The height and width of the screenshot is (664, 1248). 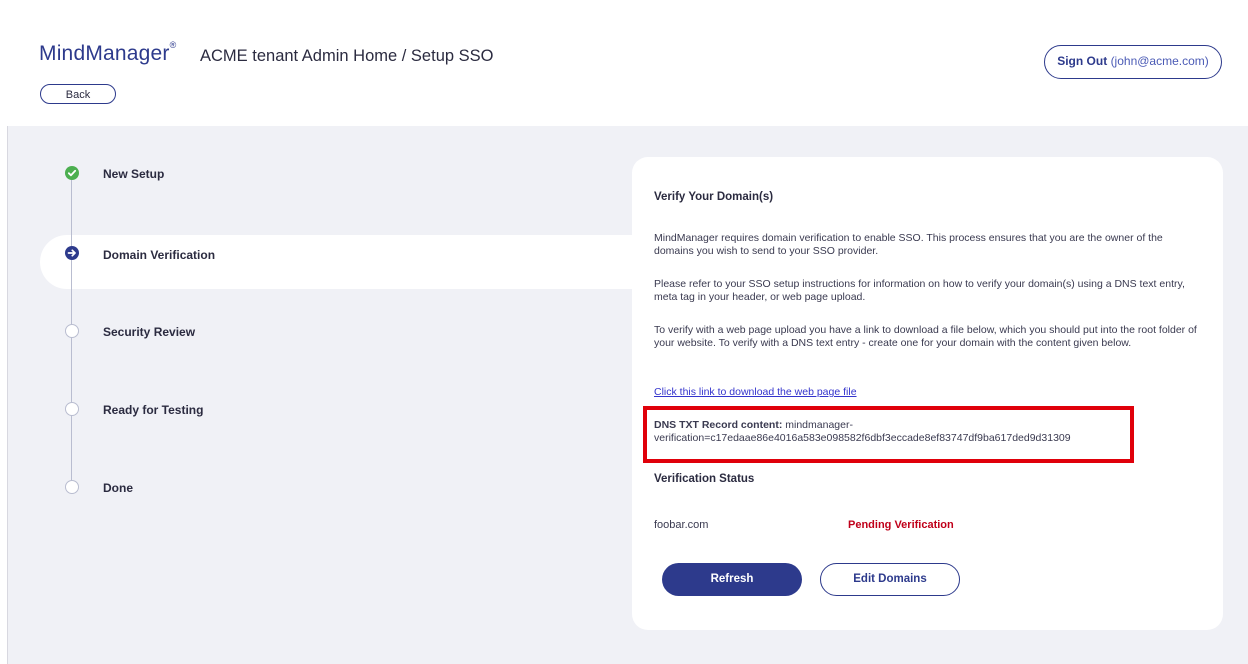 I want to click on step-new-setup: New Setup, so click(x=134, y=174).